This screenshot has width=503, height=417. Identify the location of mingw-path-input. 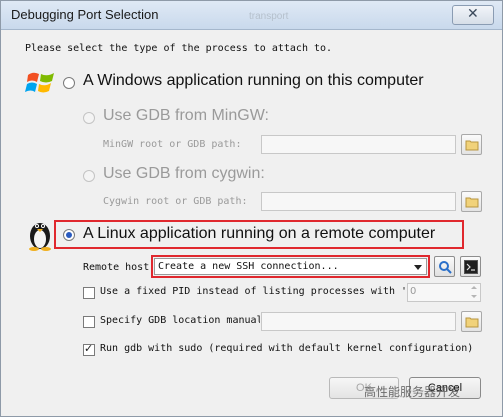
(358, 144).